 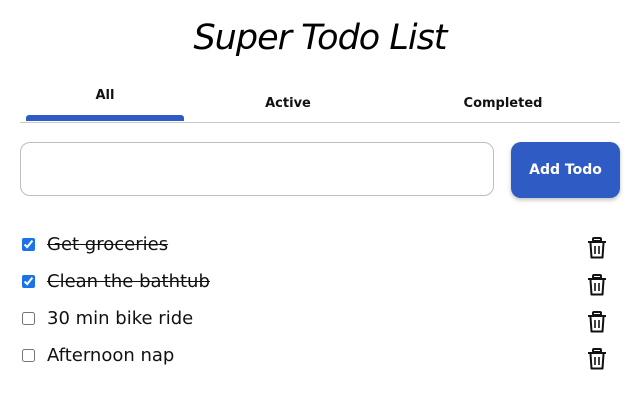 I want to click on new-todo-input, so click(x=257, y=169).